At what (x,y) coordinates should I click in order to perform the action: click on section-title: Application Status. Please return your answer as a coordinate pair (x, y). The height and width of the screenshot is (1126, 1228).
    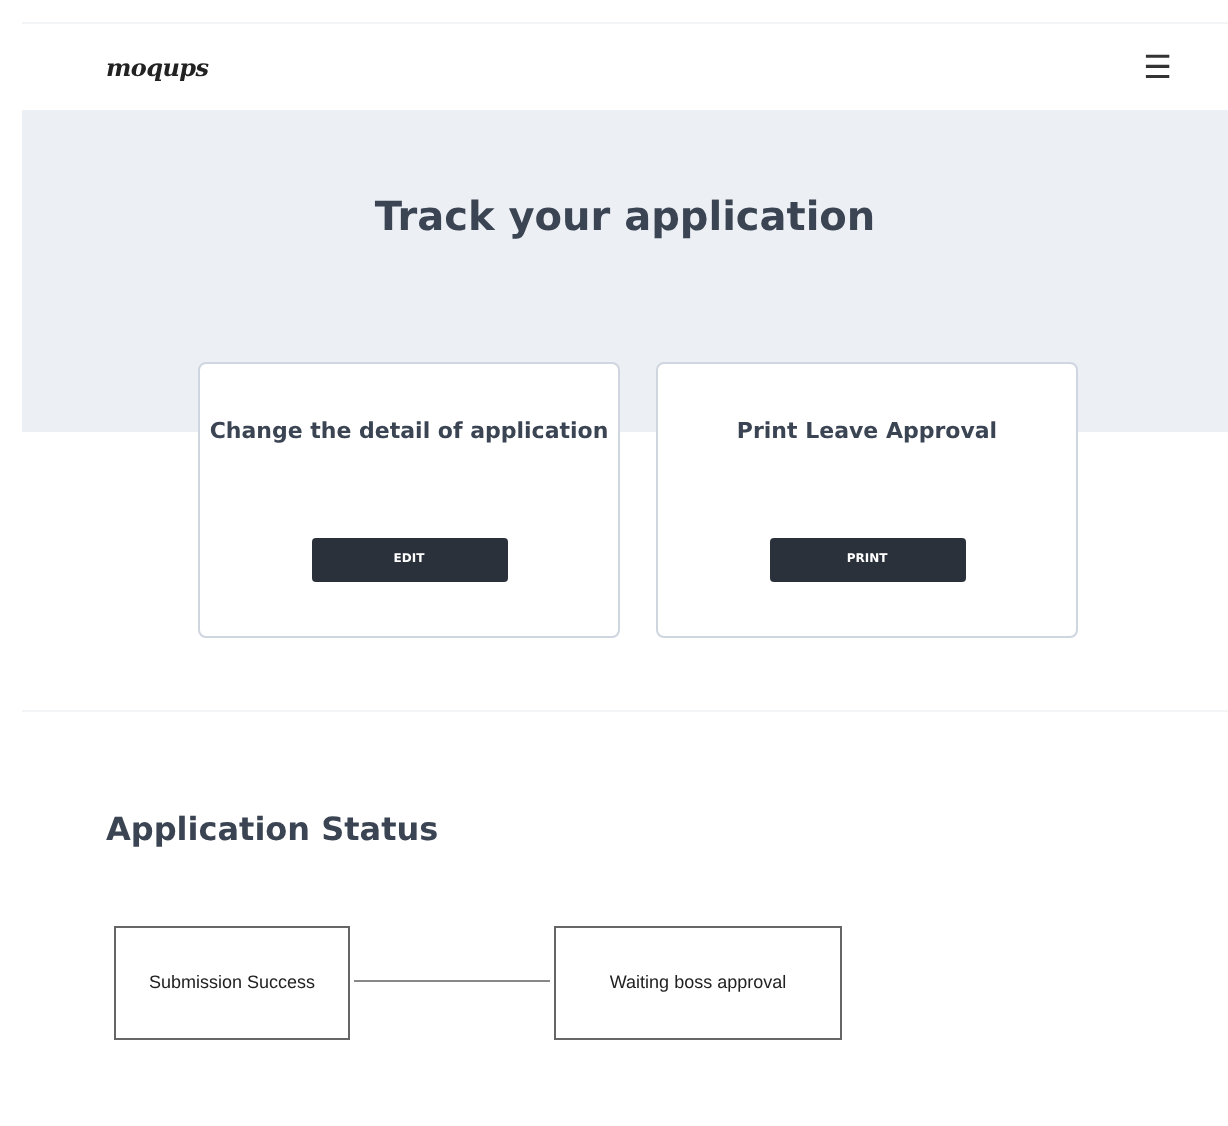
    Looking at the image, I should click on (273, 830).